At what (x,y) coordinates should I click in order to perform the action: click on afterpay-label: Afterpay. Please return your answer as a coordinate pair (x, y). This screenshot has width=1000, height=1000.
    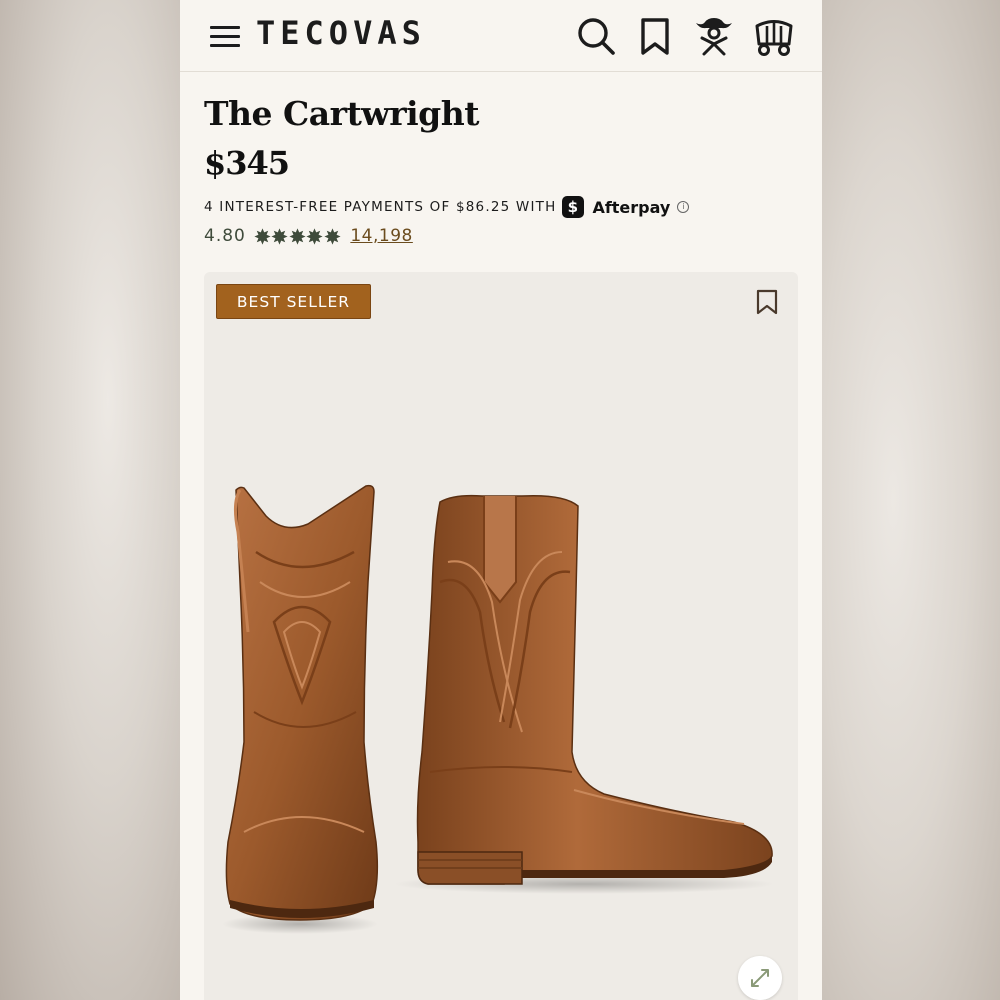
    Looking at the image, I should click on (631, 207).